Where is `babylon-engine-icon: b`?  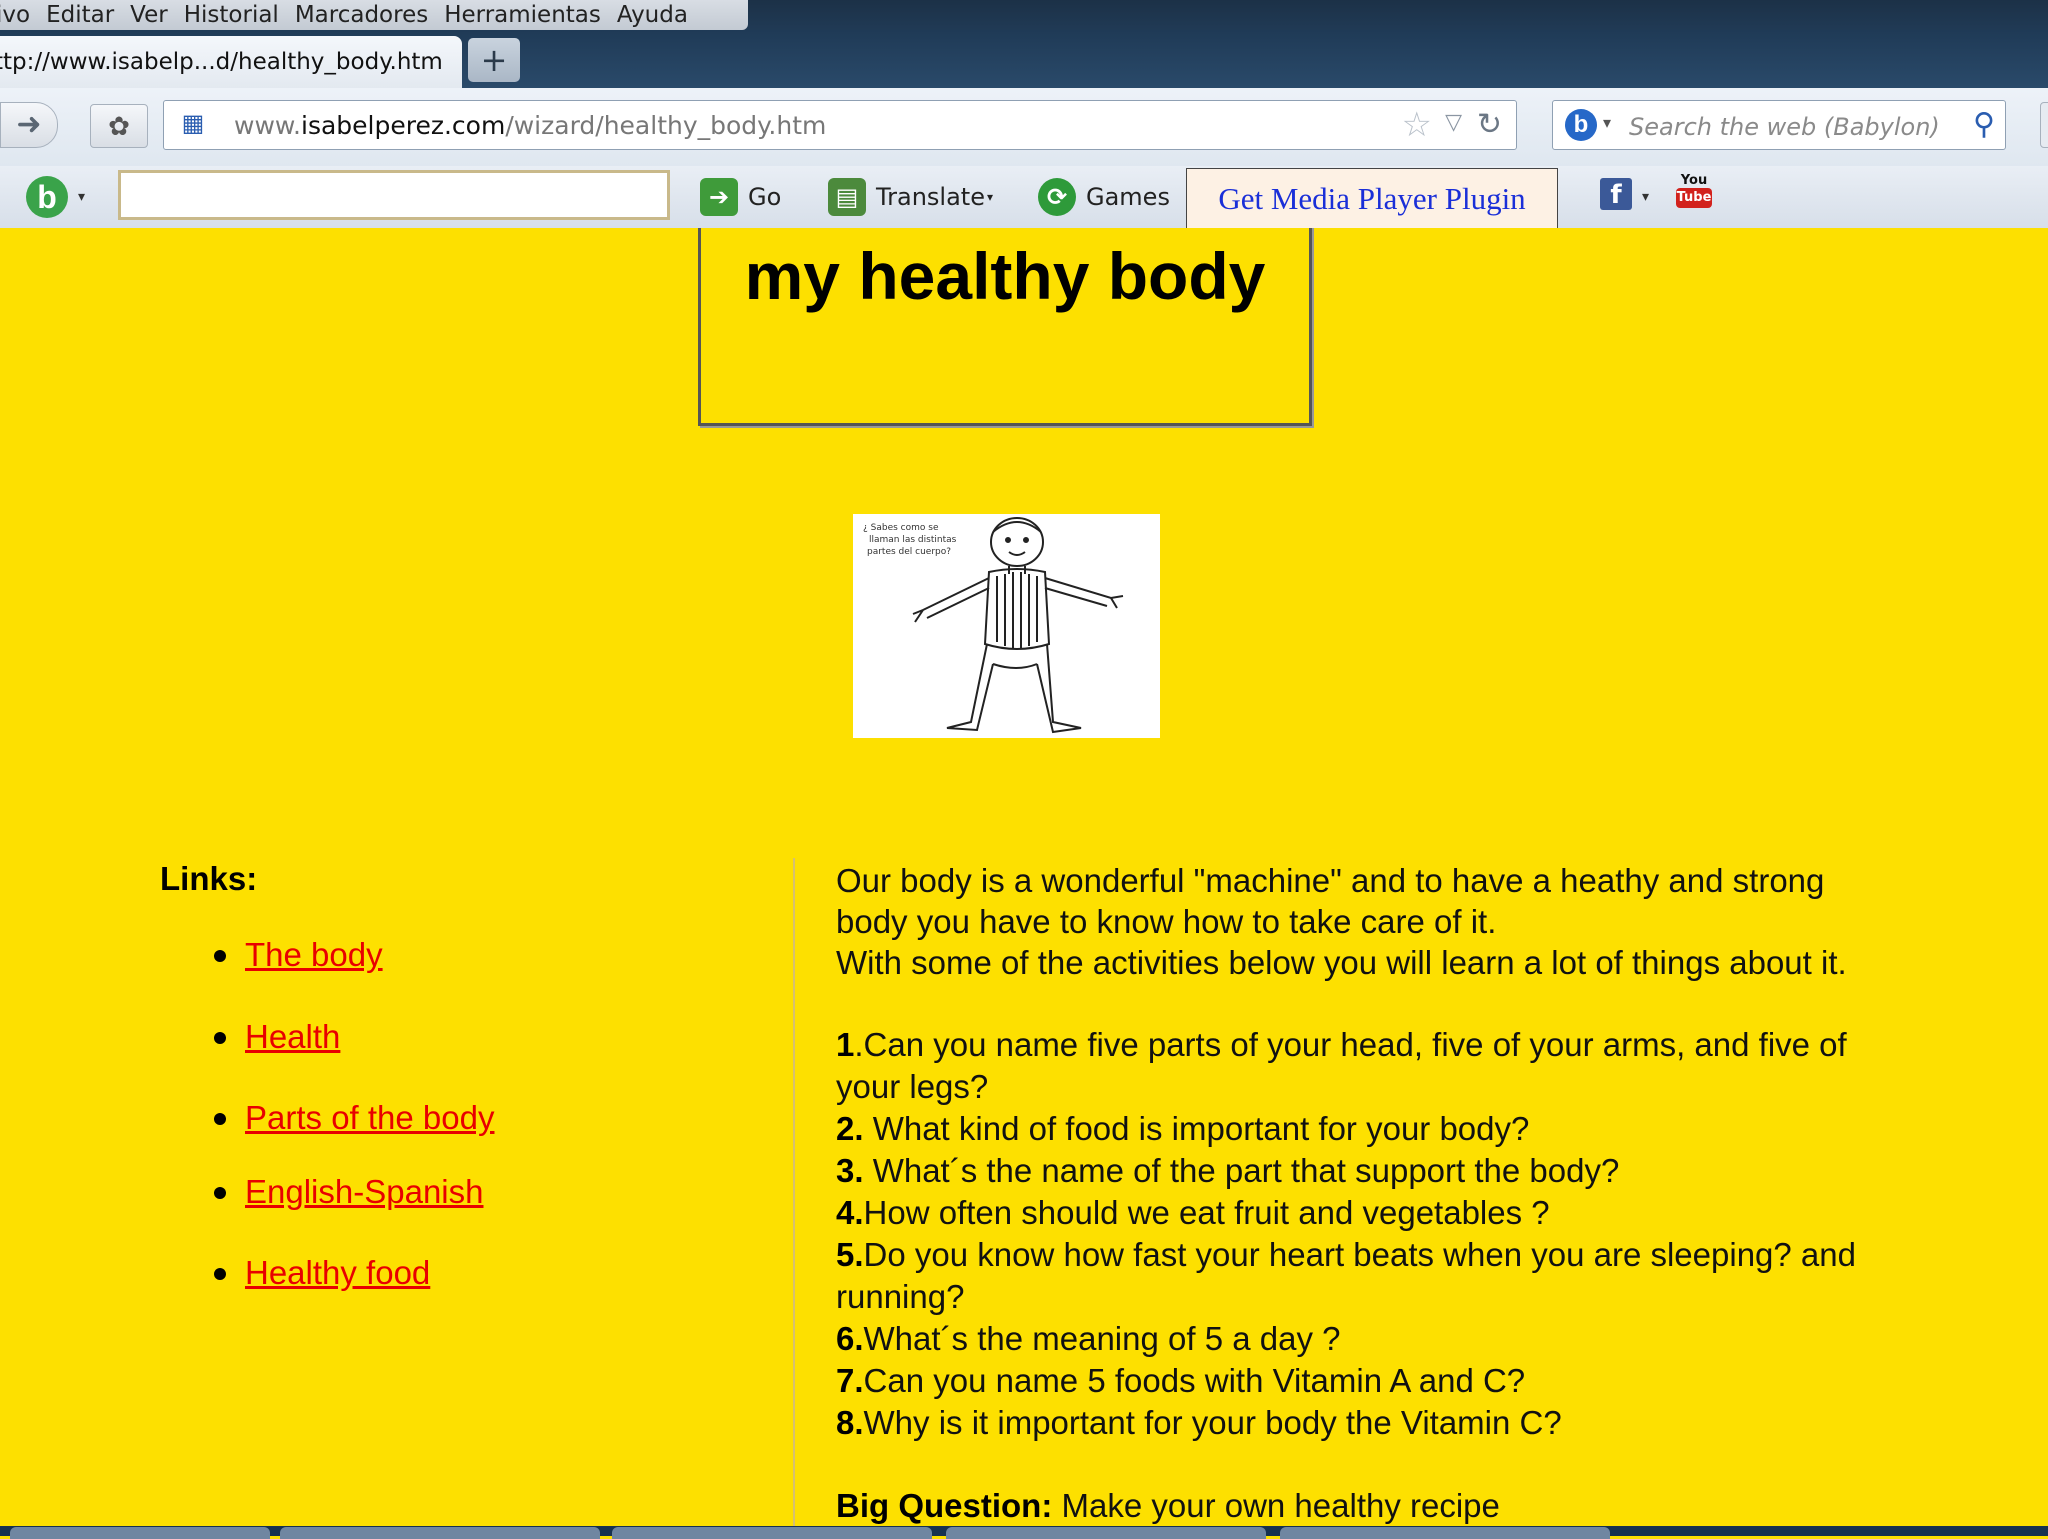
babylon-engine-icon: b is located at coordinates (1581, 125).